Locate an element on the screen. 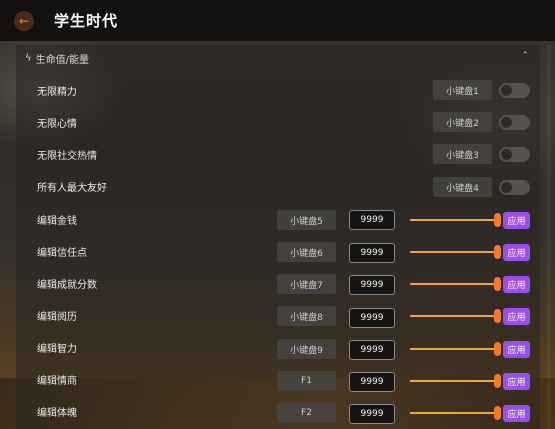 The height and width of the screenshot is (429, 555). edit-row: 编辑阅历 小键盘8 应用 is located at coordinates (278, 315).